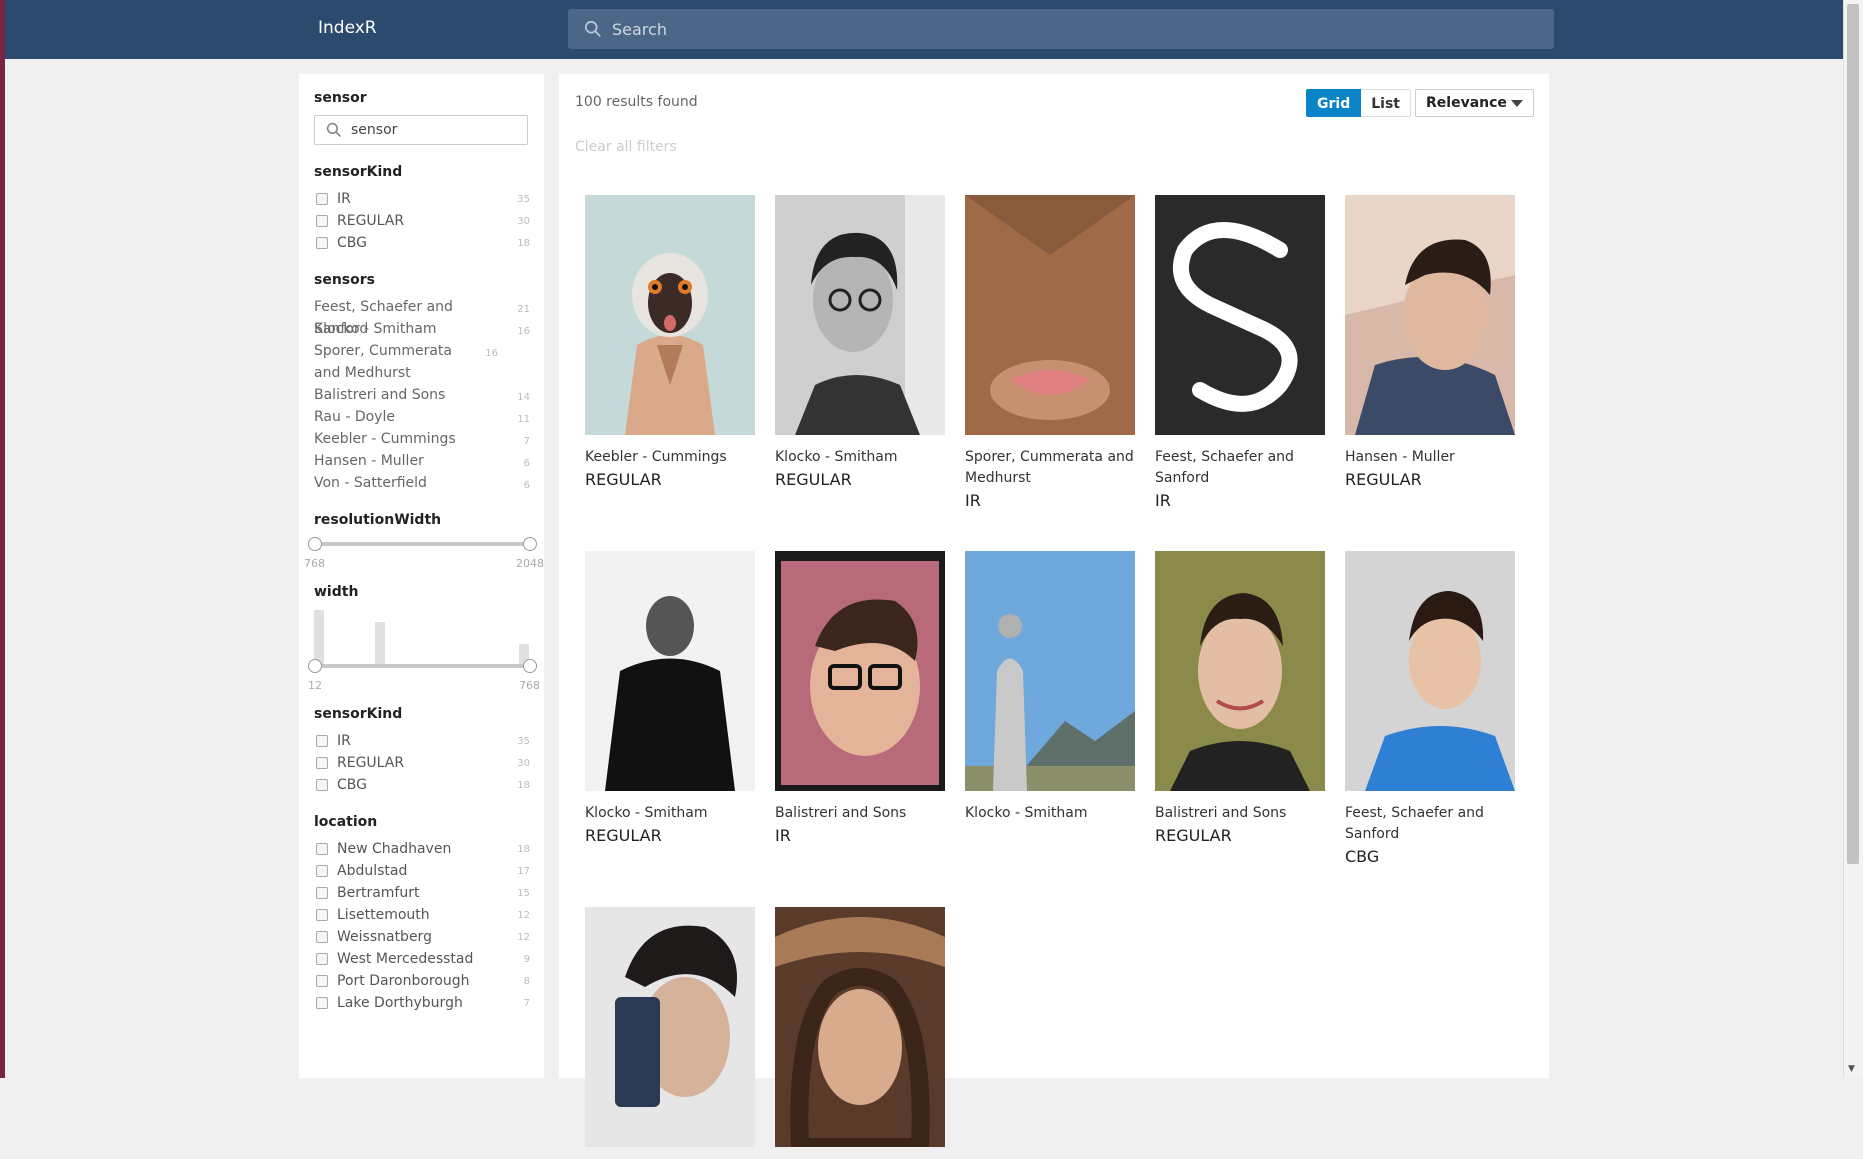  Describe the element at coordinates (346, 822) in the screenshot. I see `filter-title-location: location` at that location.